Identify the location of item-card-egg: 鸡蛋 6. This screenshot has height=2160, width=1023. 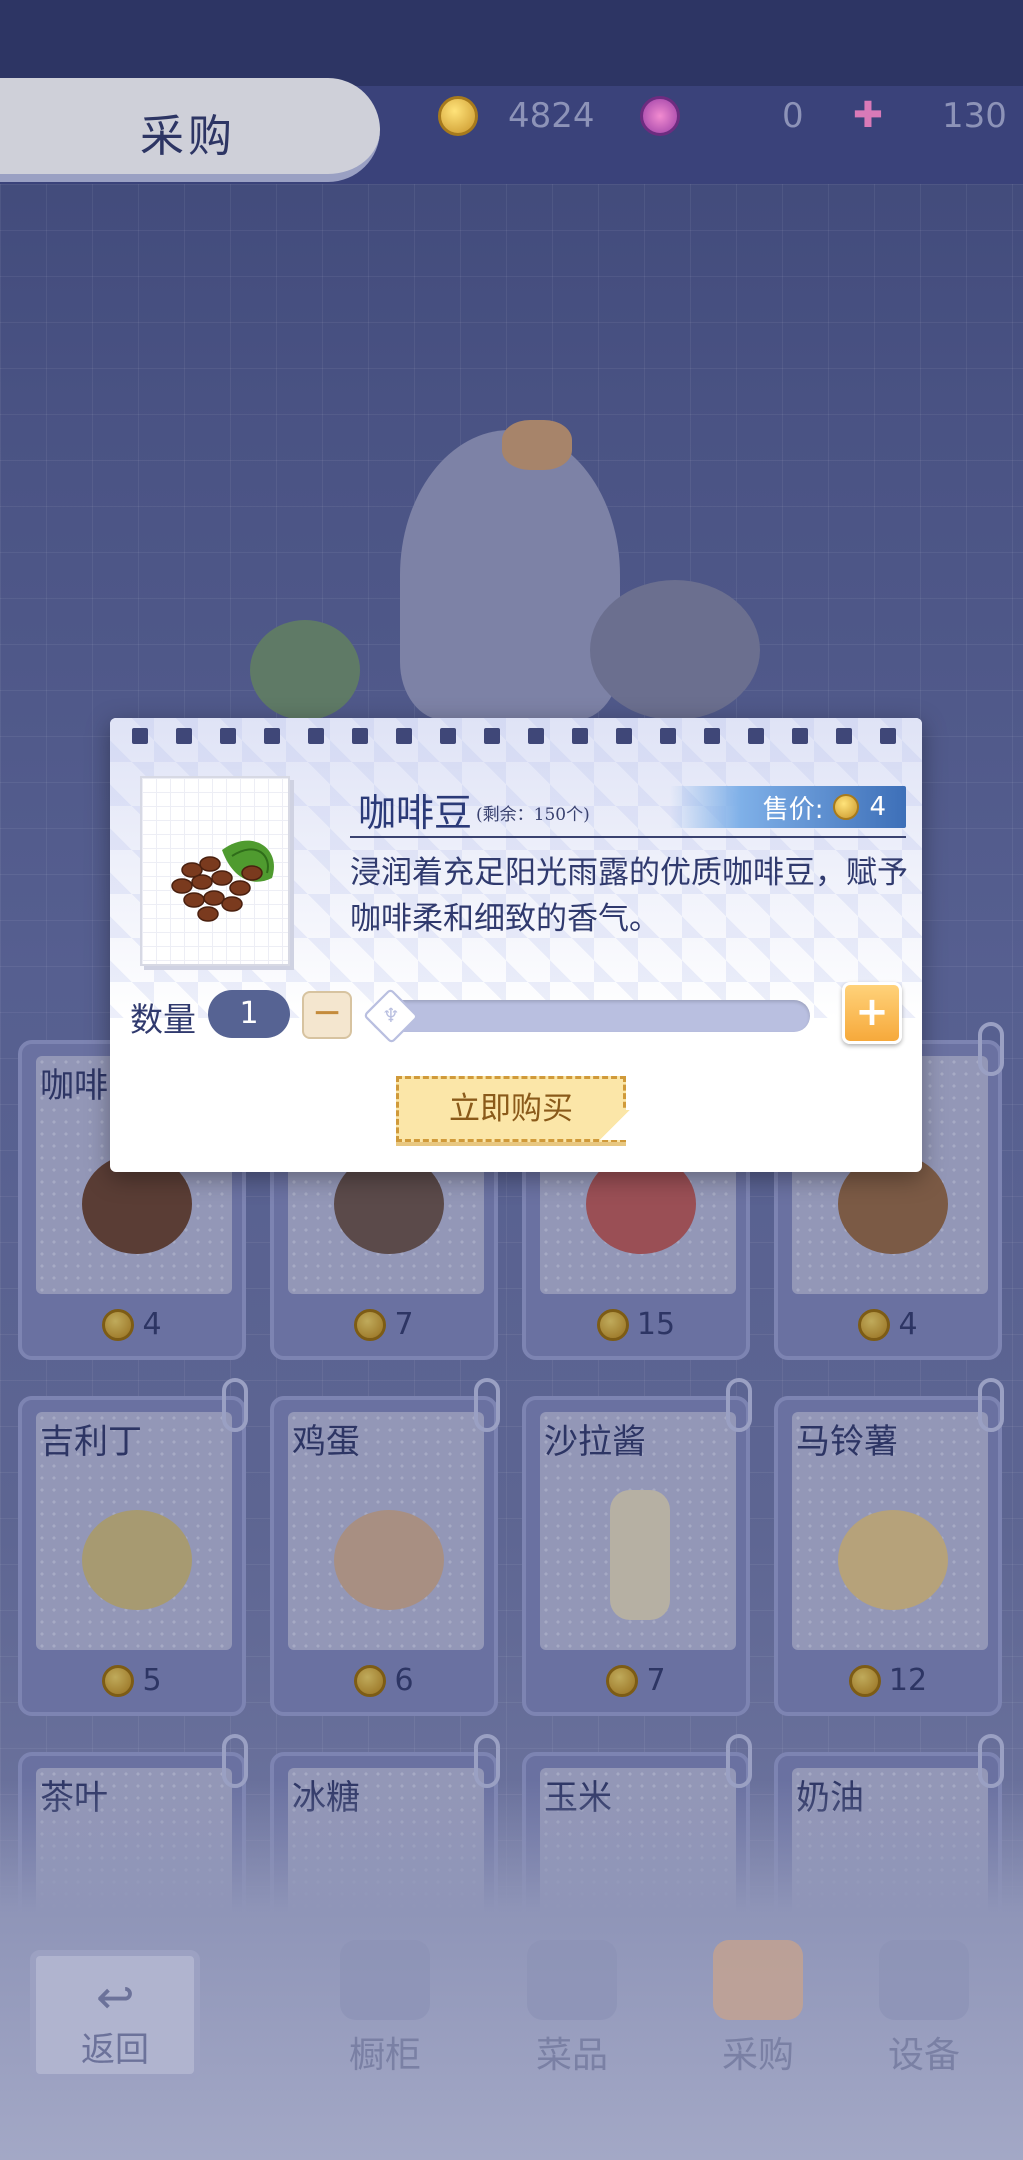
(385, 1547).